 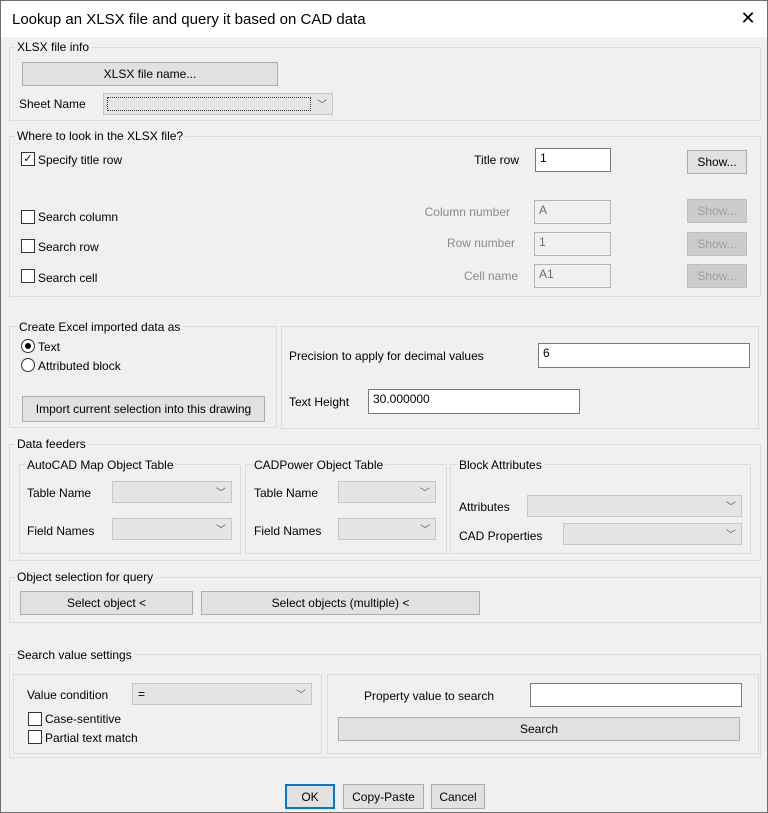 I want to click on search-column-checkbox, so click(x=28, y=217).